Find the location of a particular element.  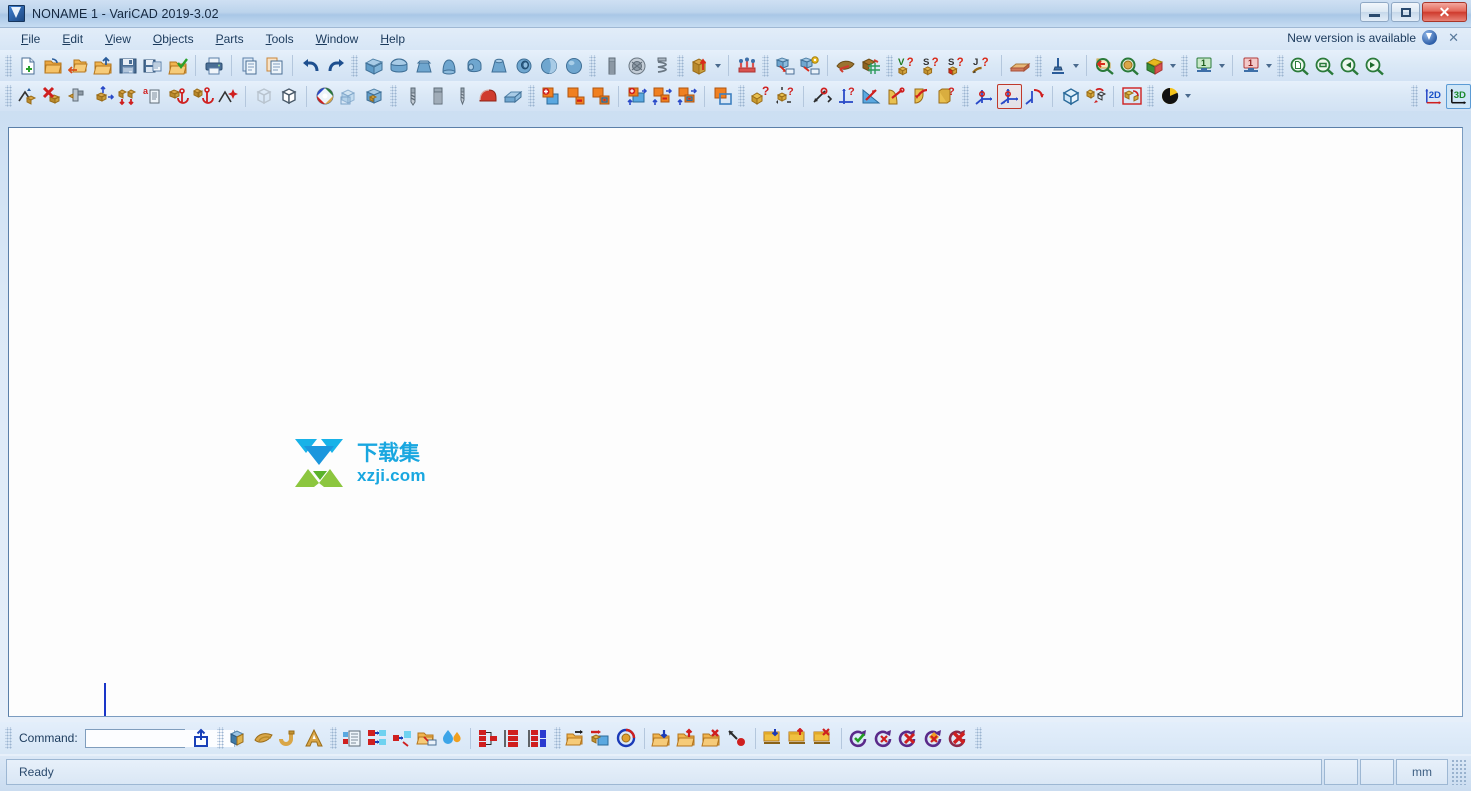

zoom-previous-icon is located at coordinates (1104, 65).